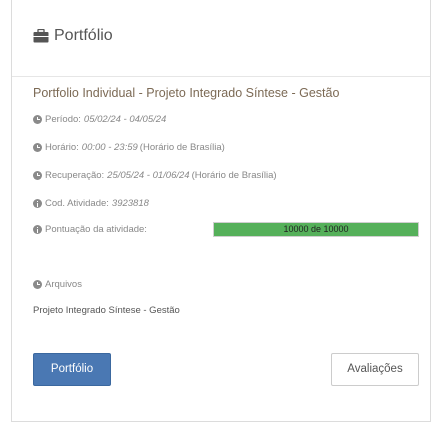 This screenshot has height=424, width=438. I want to click on pontuacao-progress-bar: 10000 de 10000, so click(316, 229).